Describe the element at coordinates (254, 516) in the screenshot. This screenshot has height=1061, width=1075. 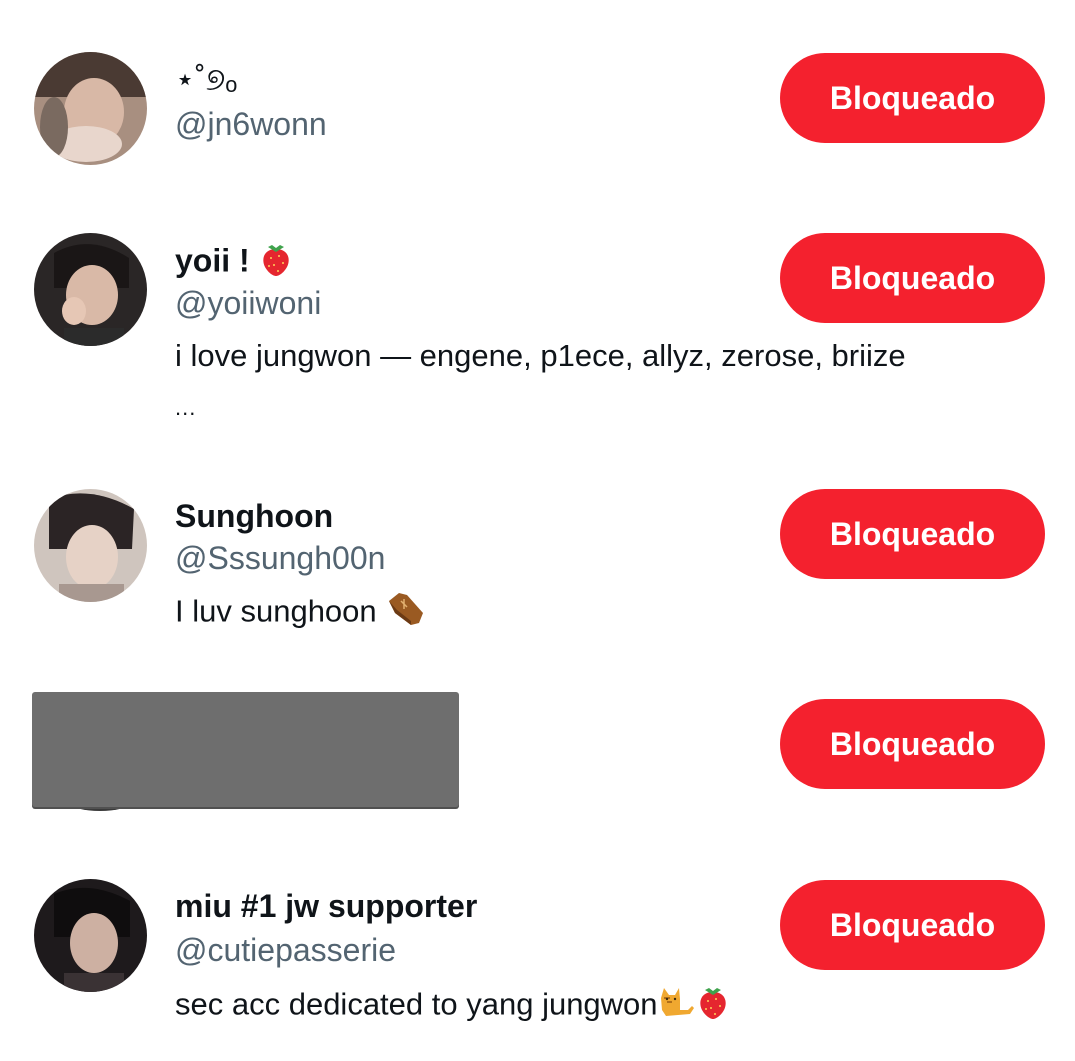
I see `display-name: Sunghoon` at that location.